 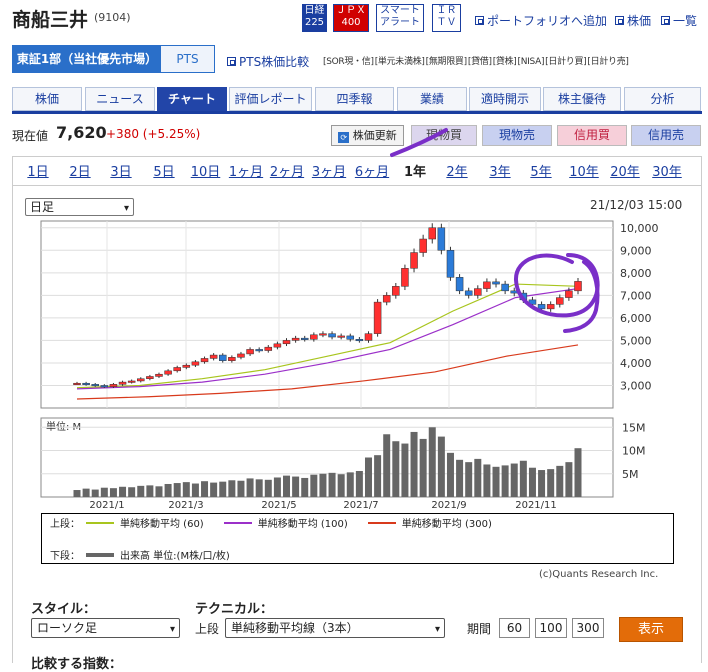 What do you see at coordinates (536, 505) in the screenshot?
I see `x-tick-label: 2021/11` at bounding box center [536, 505].